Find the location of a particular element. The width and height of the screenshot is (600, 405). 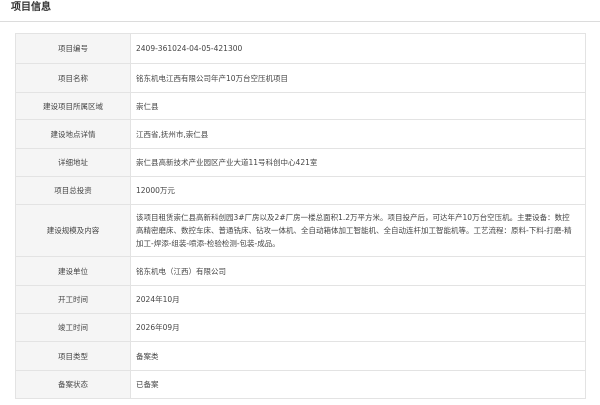

table-row-project-name: 项目名称 铭东机电江西有限公司年产10万台空压机项目 is located at coordinates (300, 78).